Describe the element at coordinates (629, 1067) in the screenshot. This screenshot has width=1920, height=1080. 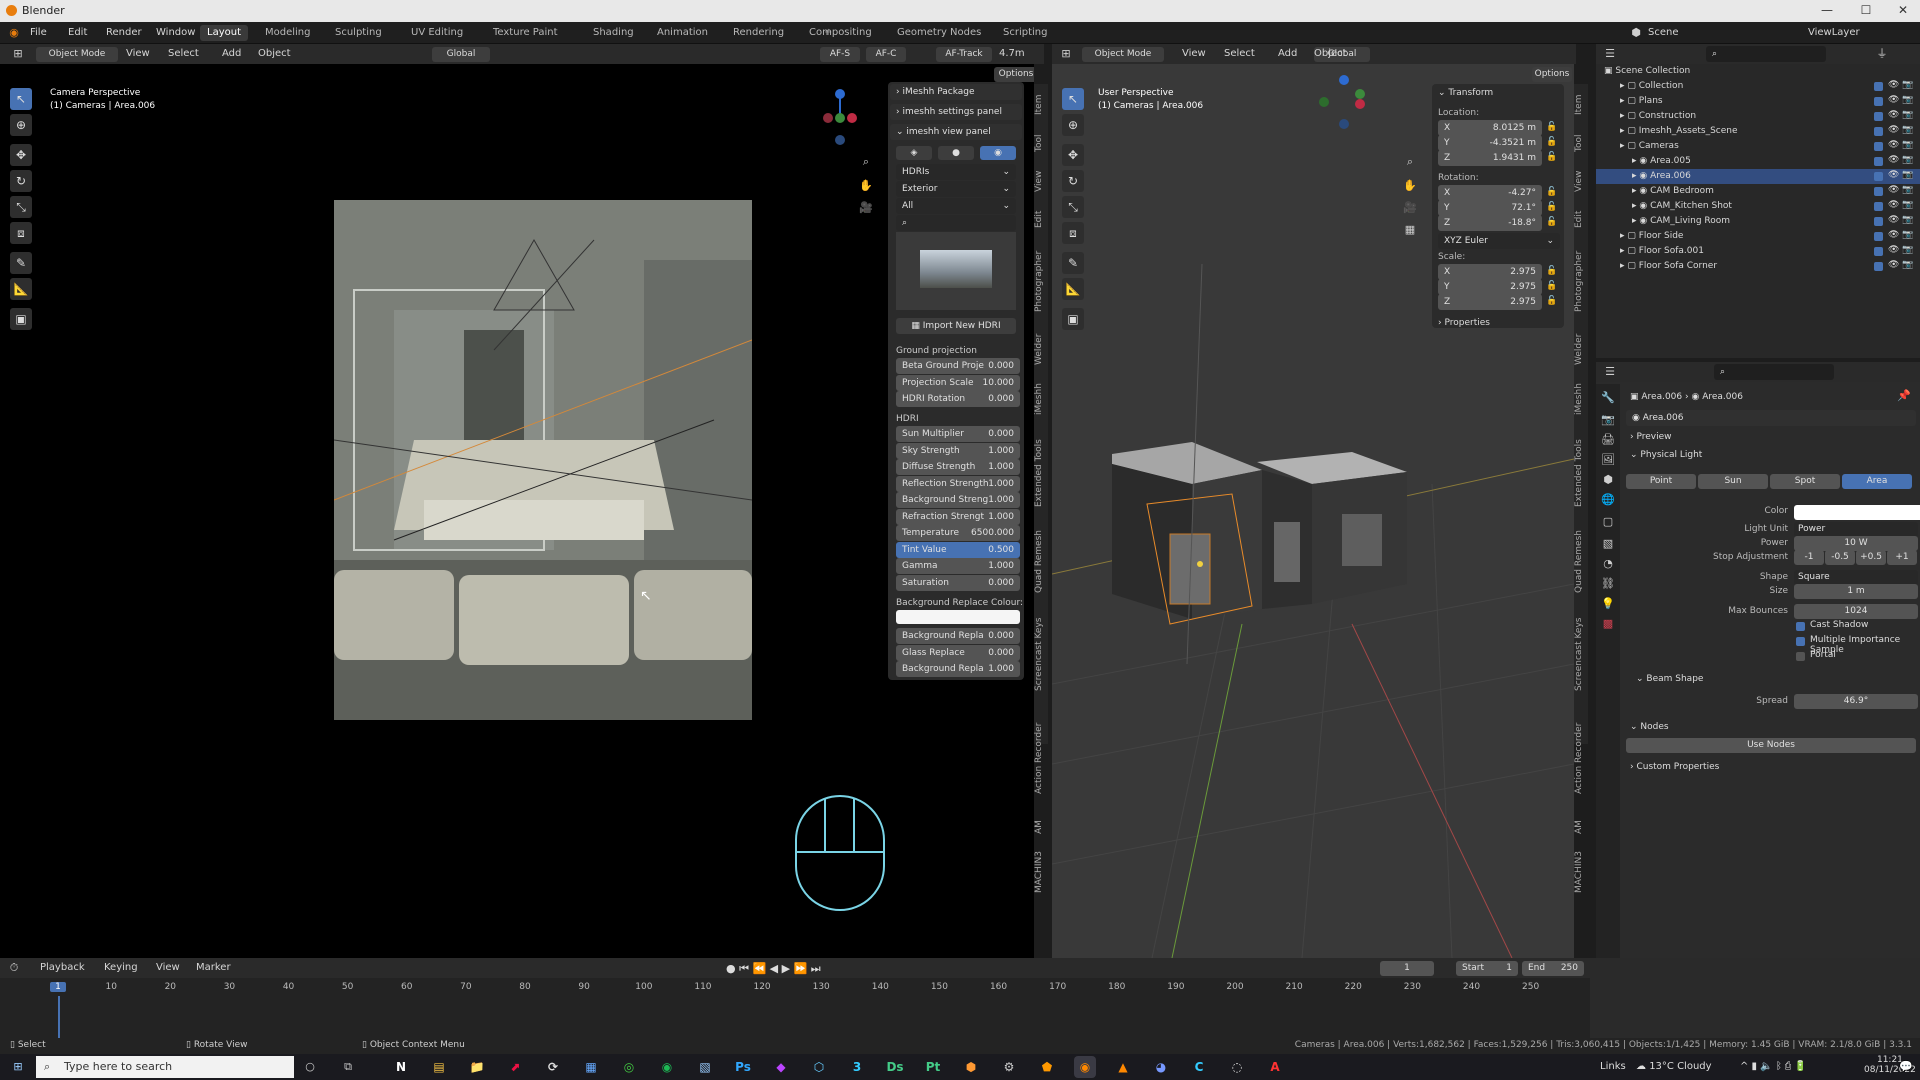
I see `chrome-icon: ◎` at that location.